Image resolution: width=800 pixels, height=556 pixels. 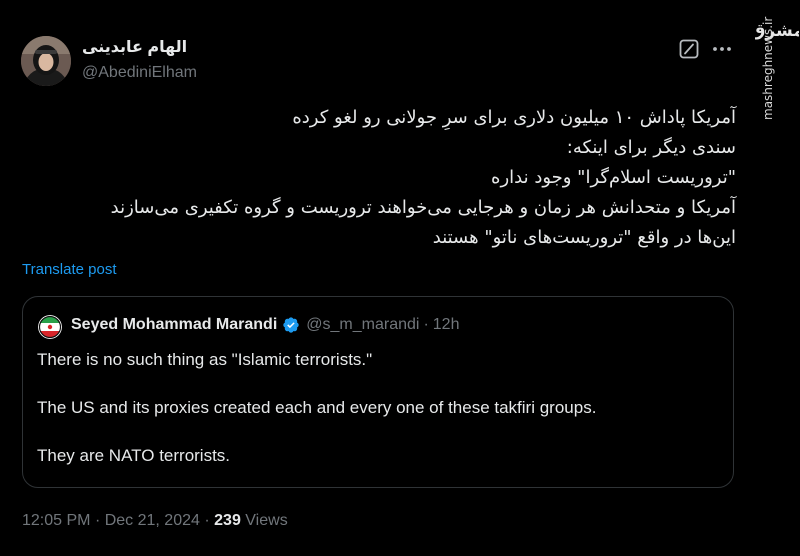 I want to click on quoted-author-name: Seyed Mohammad Marandi, so click(x=174, y=325).